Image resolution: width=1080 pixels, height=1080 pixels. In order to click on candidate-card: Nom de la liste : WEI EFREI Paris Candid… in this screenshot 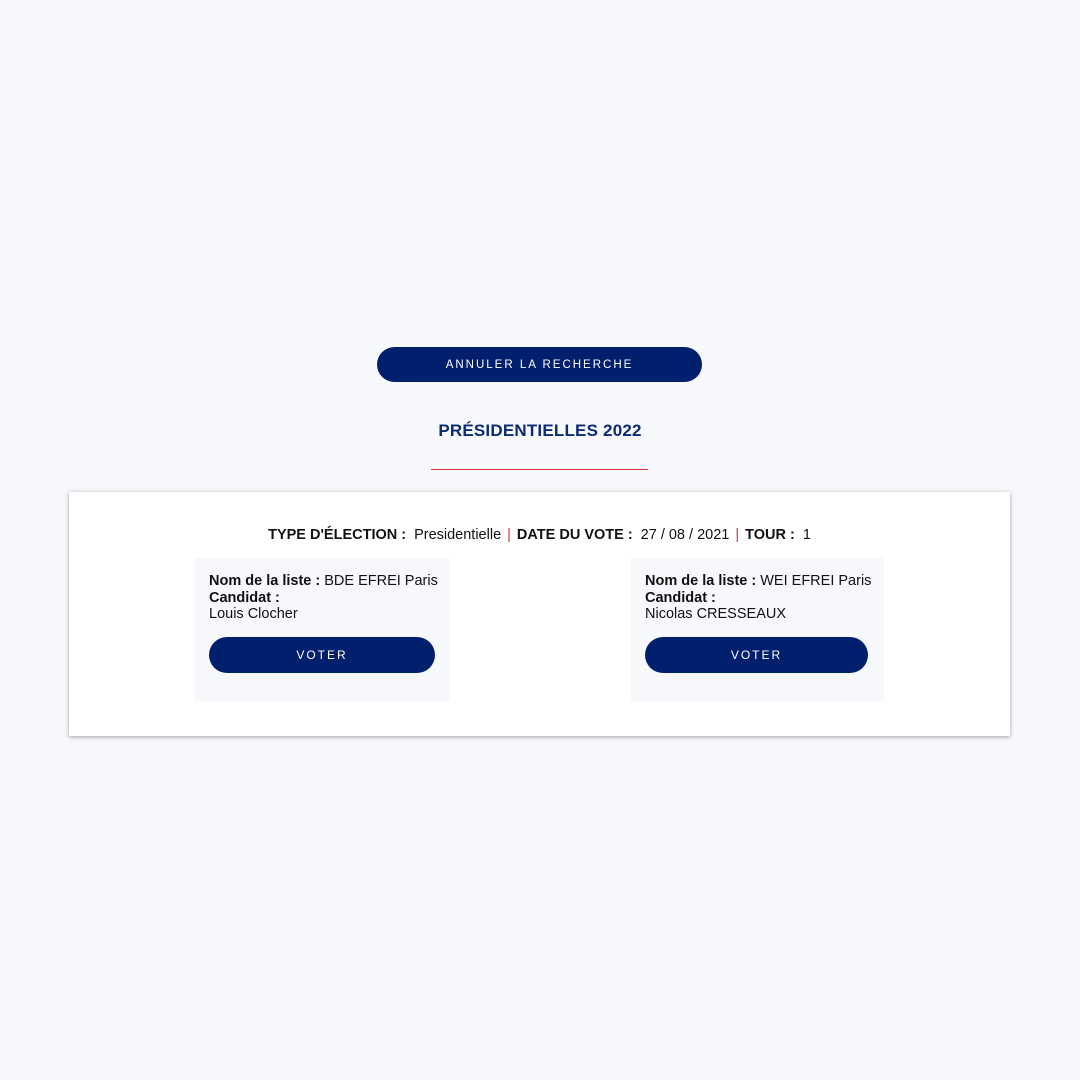, I will do `click(757, 629)`.